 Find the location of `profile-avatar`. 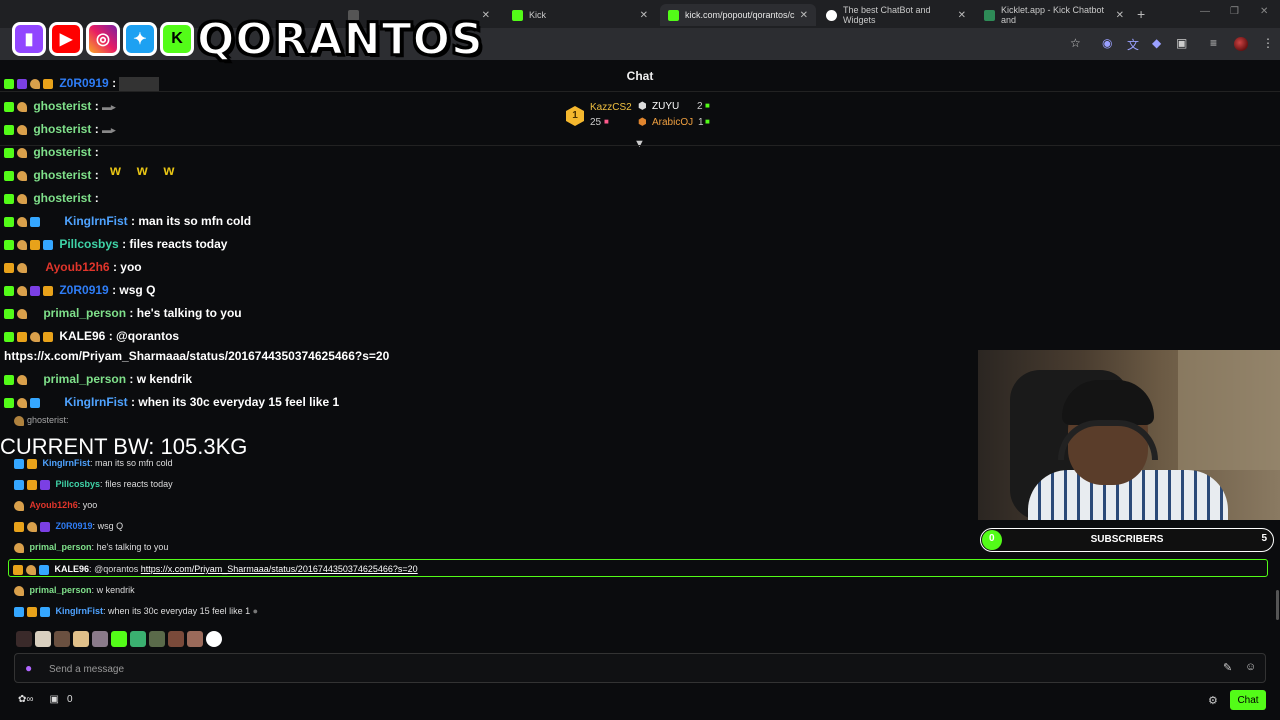

profile-avatar is located at coordinates (1241, 44).